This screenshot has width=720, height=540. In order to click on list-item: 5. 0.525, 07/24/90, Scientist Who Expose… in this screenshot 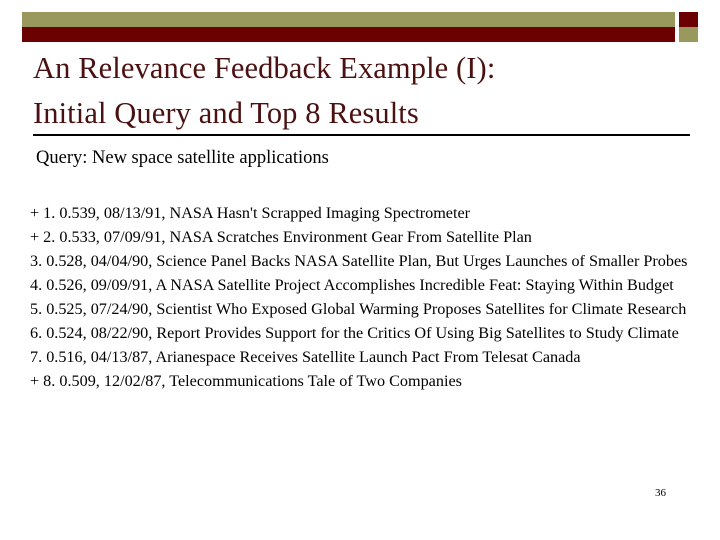, I will do `click(363, 310)`.